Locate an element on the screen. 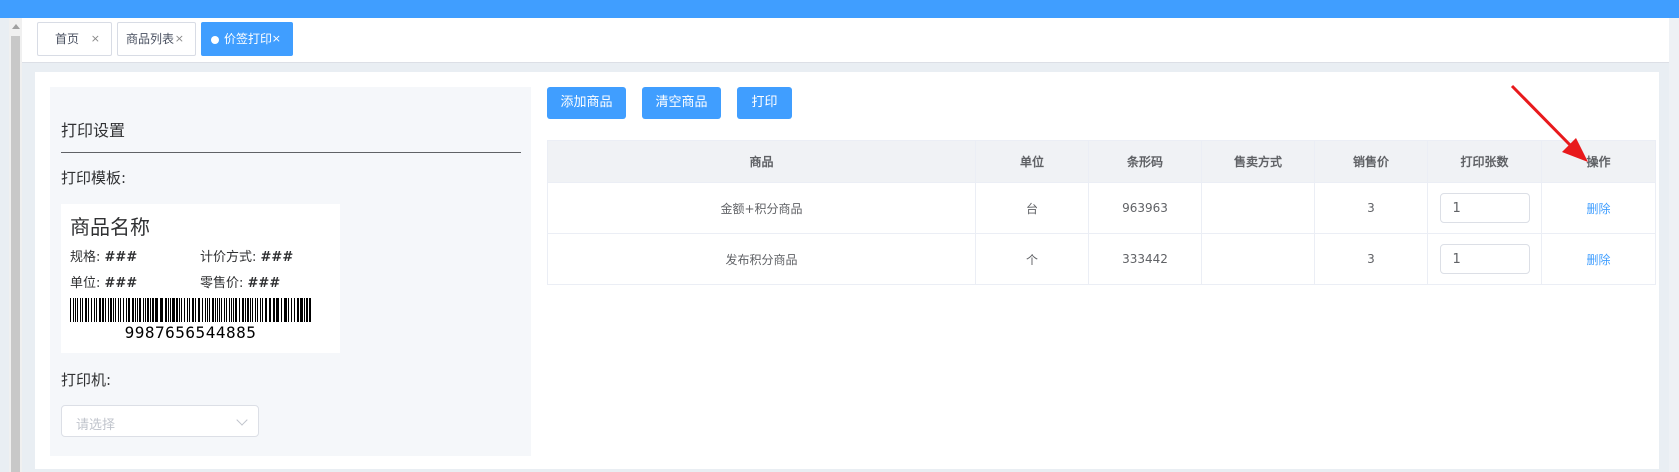 The height and width of the screenshot is (472, 1679). top-header-bar is located at coordinates (839, 9).